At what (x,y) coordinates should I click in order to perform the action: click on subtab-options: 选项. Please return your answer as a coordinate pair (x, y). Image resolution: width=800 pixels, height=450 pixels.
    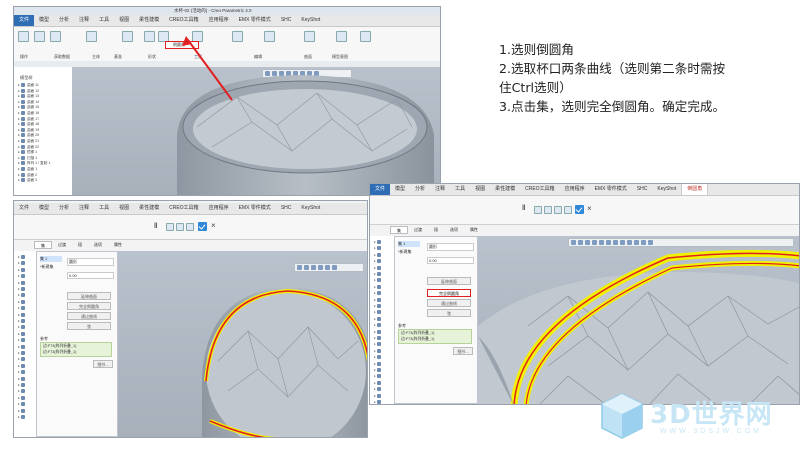
    Looking at the image, I should click on (454, 230).